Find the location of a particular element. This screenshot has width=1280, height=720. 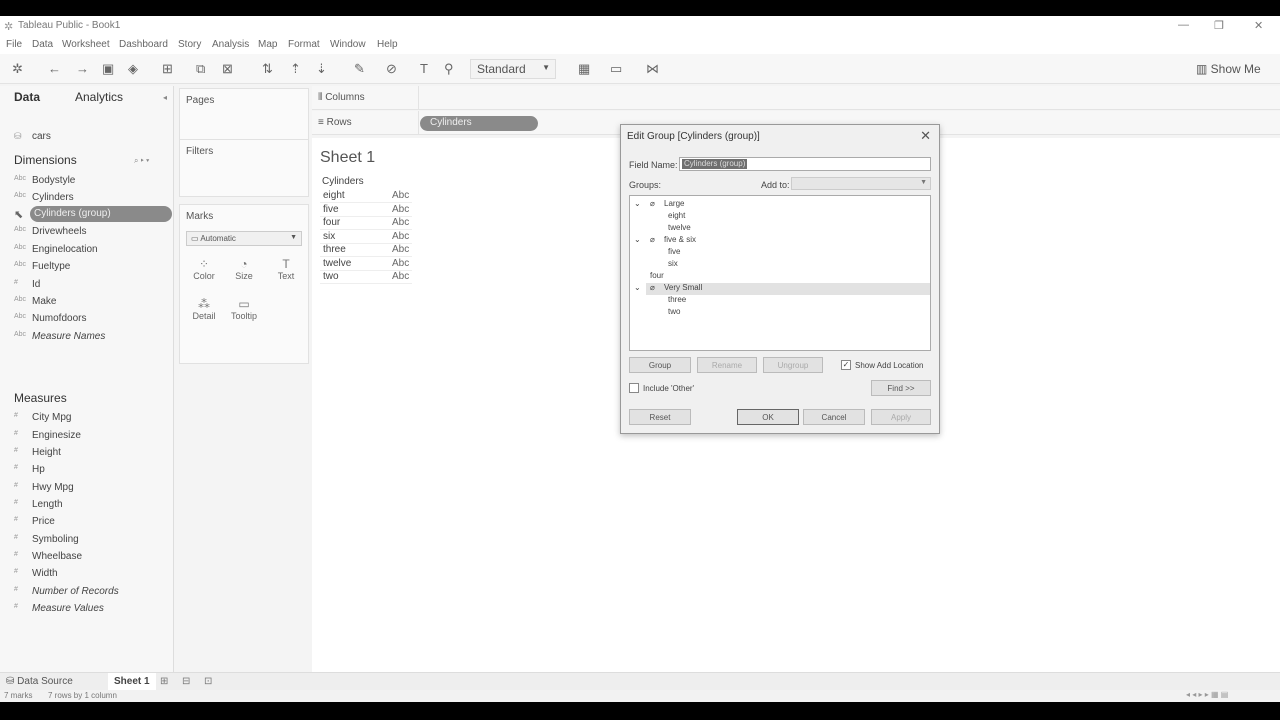

tab-analytics: Analytics is located at coordinates (99, 97).